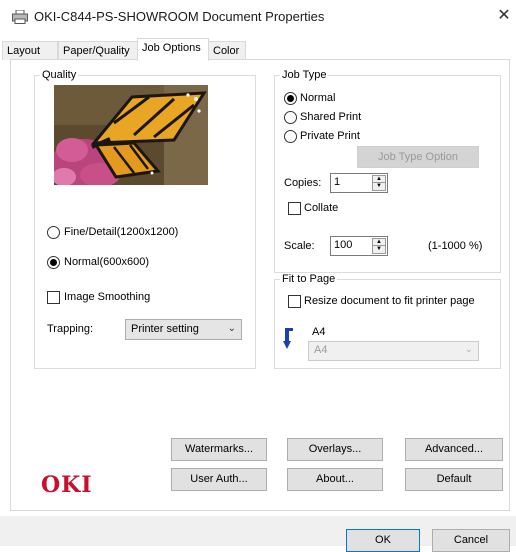 The width and height of the screenshot is (516, 552). What do you see at coordinates (290, 338) in the screenshot?
I see `fit-arrow-icon` at bounding box center [290, 338].